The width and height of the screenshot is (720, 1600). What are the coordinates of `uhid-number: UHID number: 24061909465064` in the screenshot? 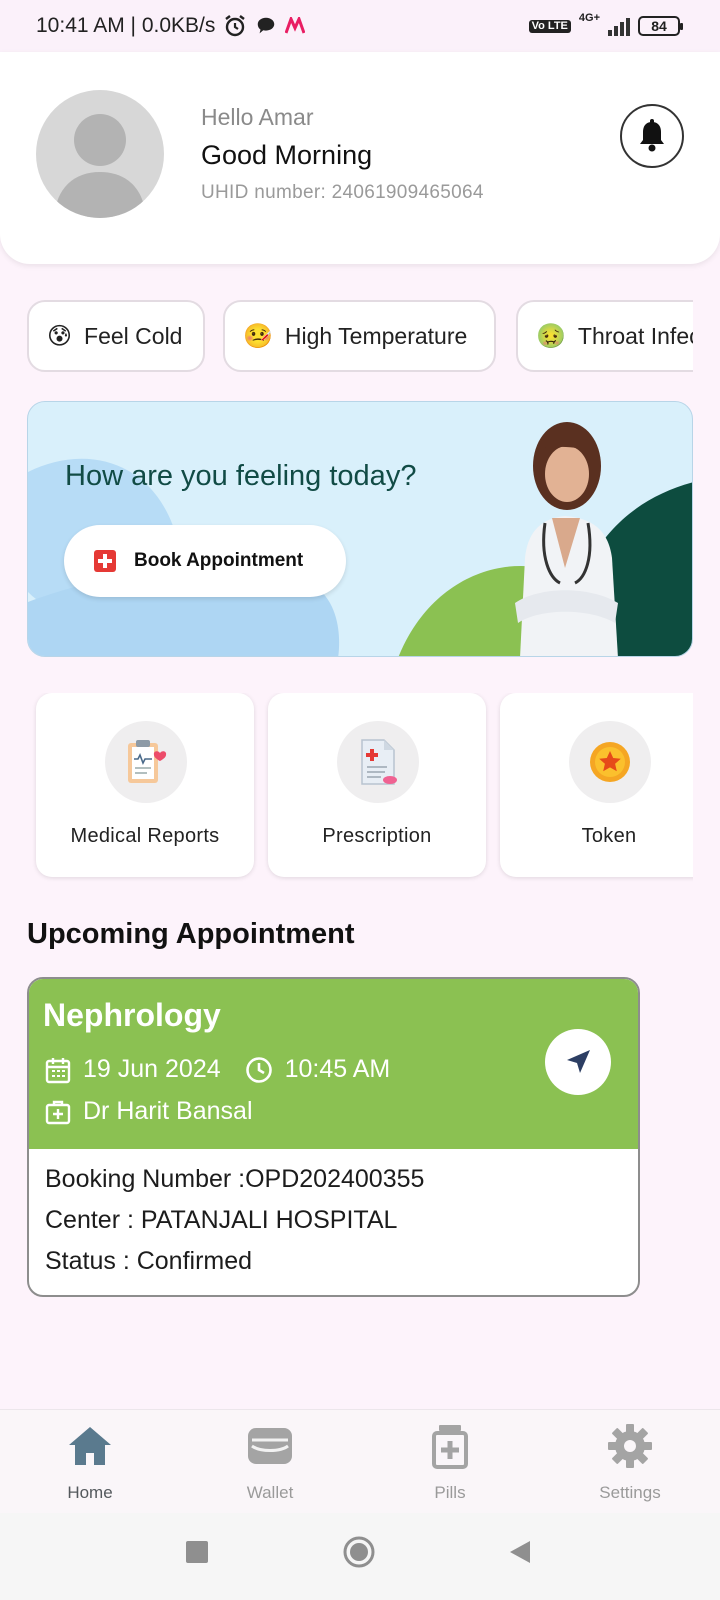 It's located at (342, 192).